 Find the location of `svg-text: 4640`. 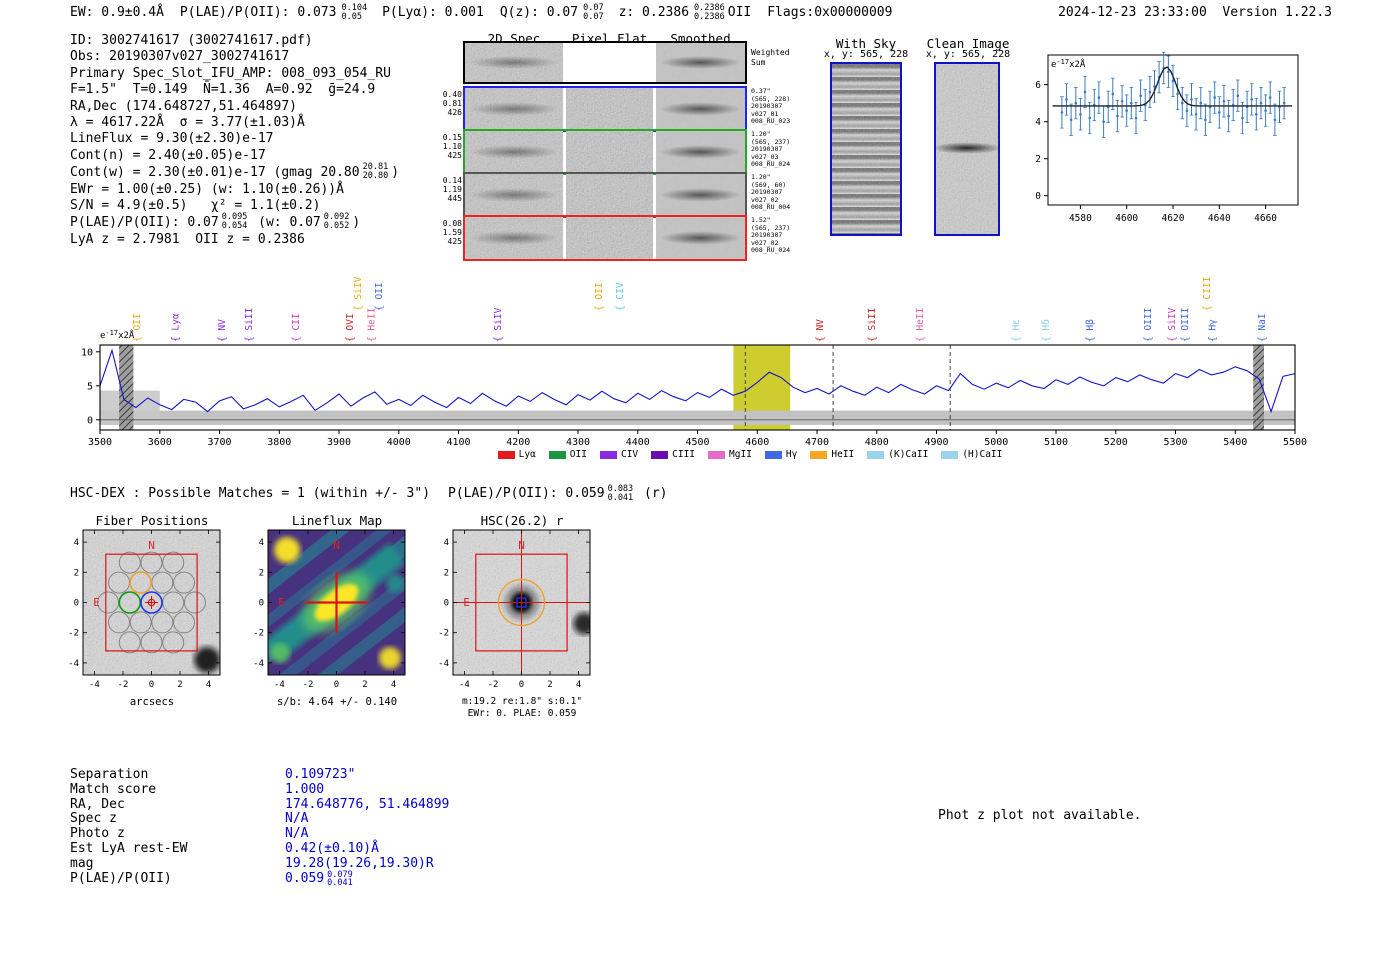

svg-text: 4640 is located at coordinates (1219, 218).